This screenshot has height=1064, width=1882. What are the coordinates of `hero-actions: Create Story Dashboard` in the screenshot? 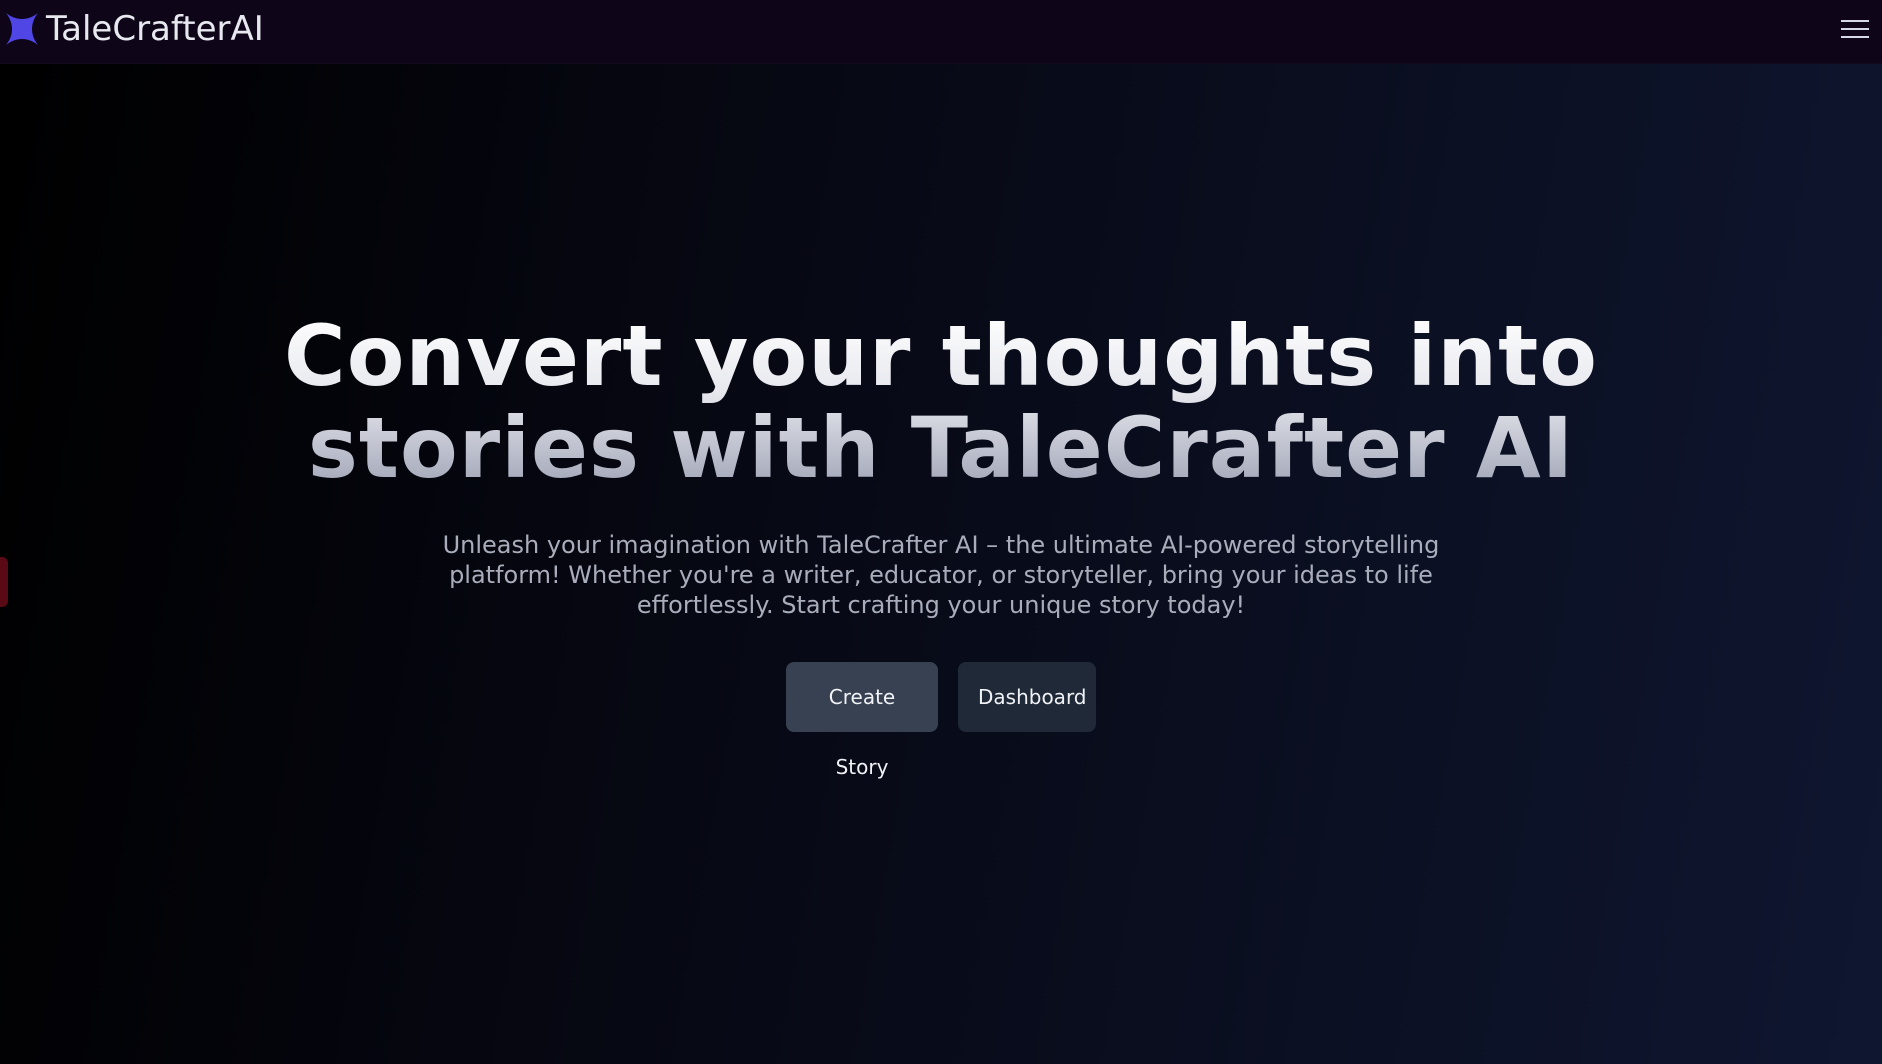 It's located at (941, 720).